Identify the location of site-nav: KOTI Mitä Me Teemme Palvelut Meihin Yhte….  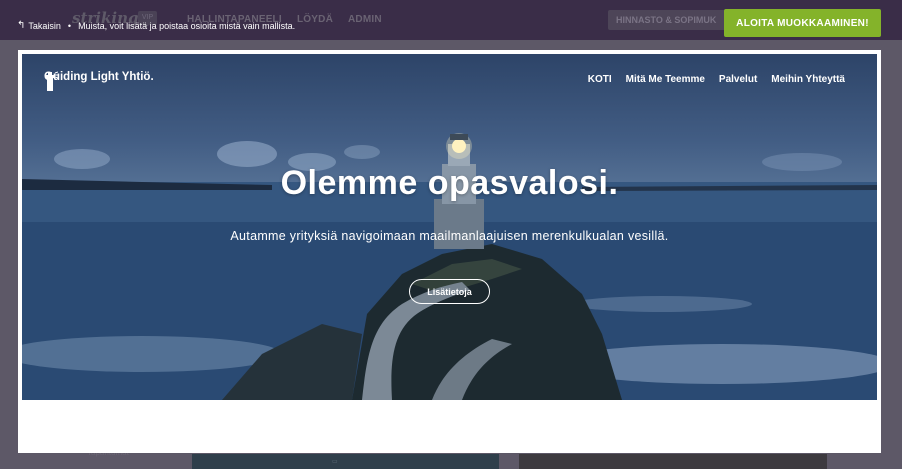
(716, 79).